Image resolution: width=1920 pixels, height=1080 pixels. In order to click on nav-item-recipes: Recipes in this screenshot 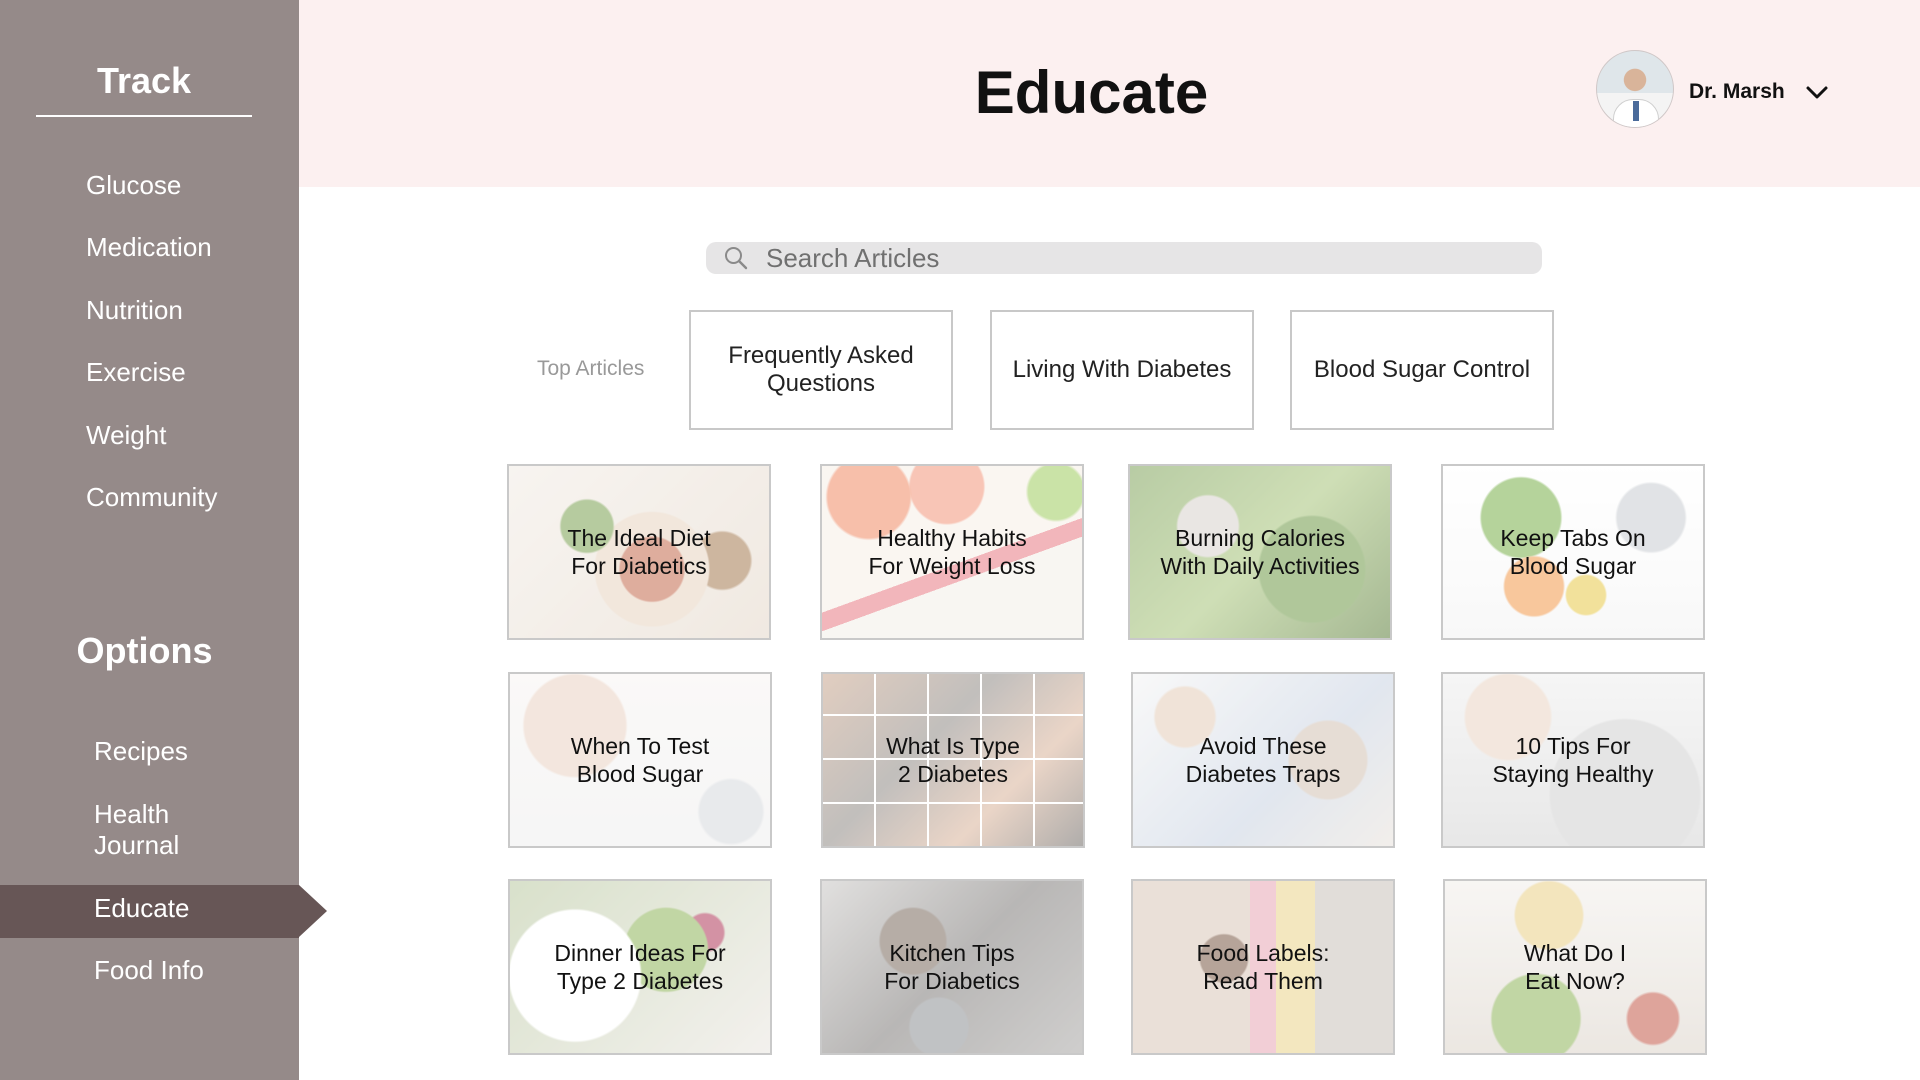, I will do `click(141, 751)`.